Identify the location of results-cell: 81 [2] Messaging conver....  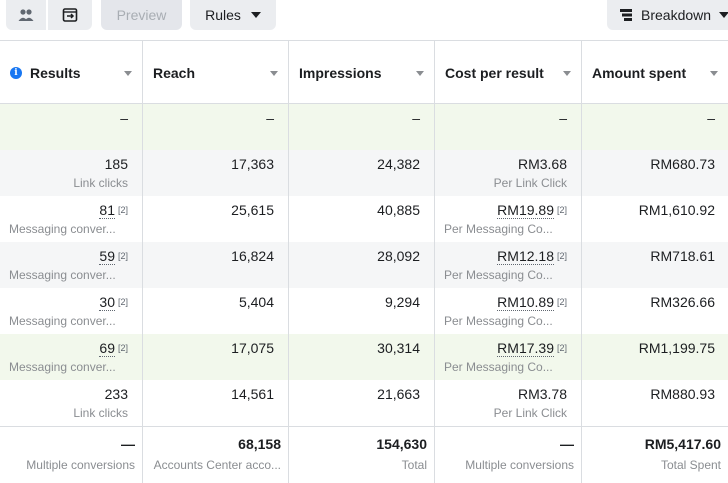
(71, 219).